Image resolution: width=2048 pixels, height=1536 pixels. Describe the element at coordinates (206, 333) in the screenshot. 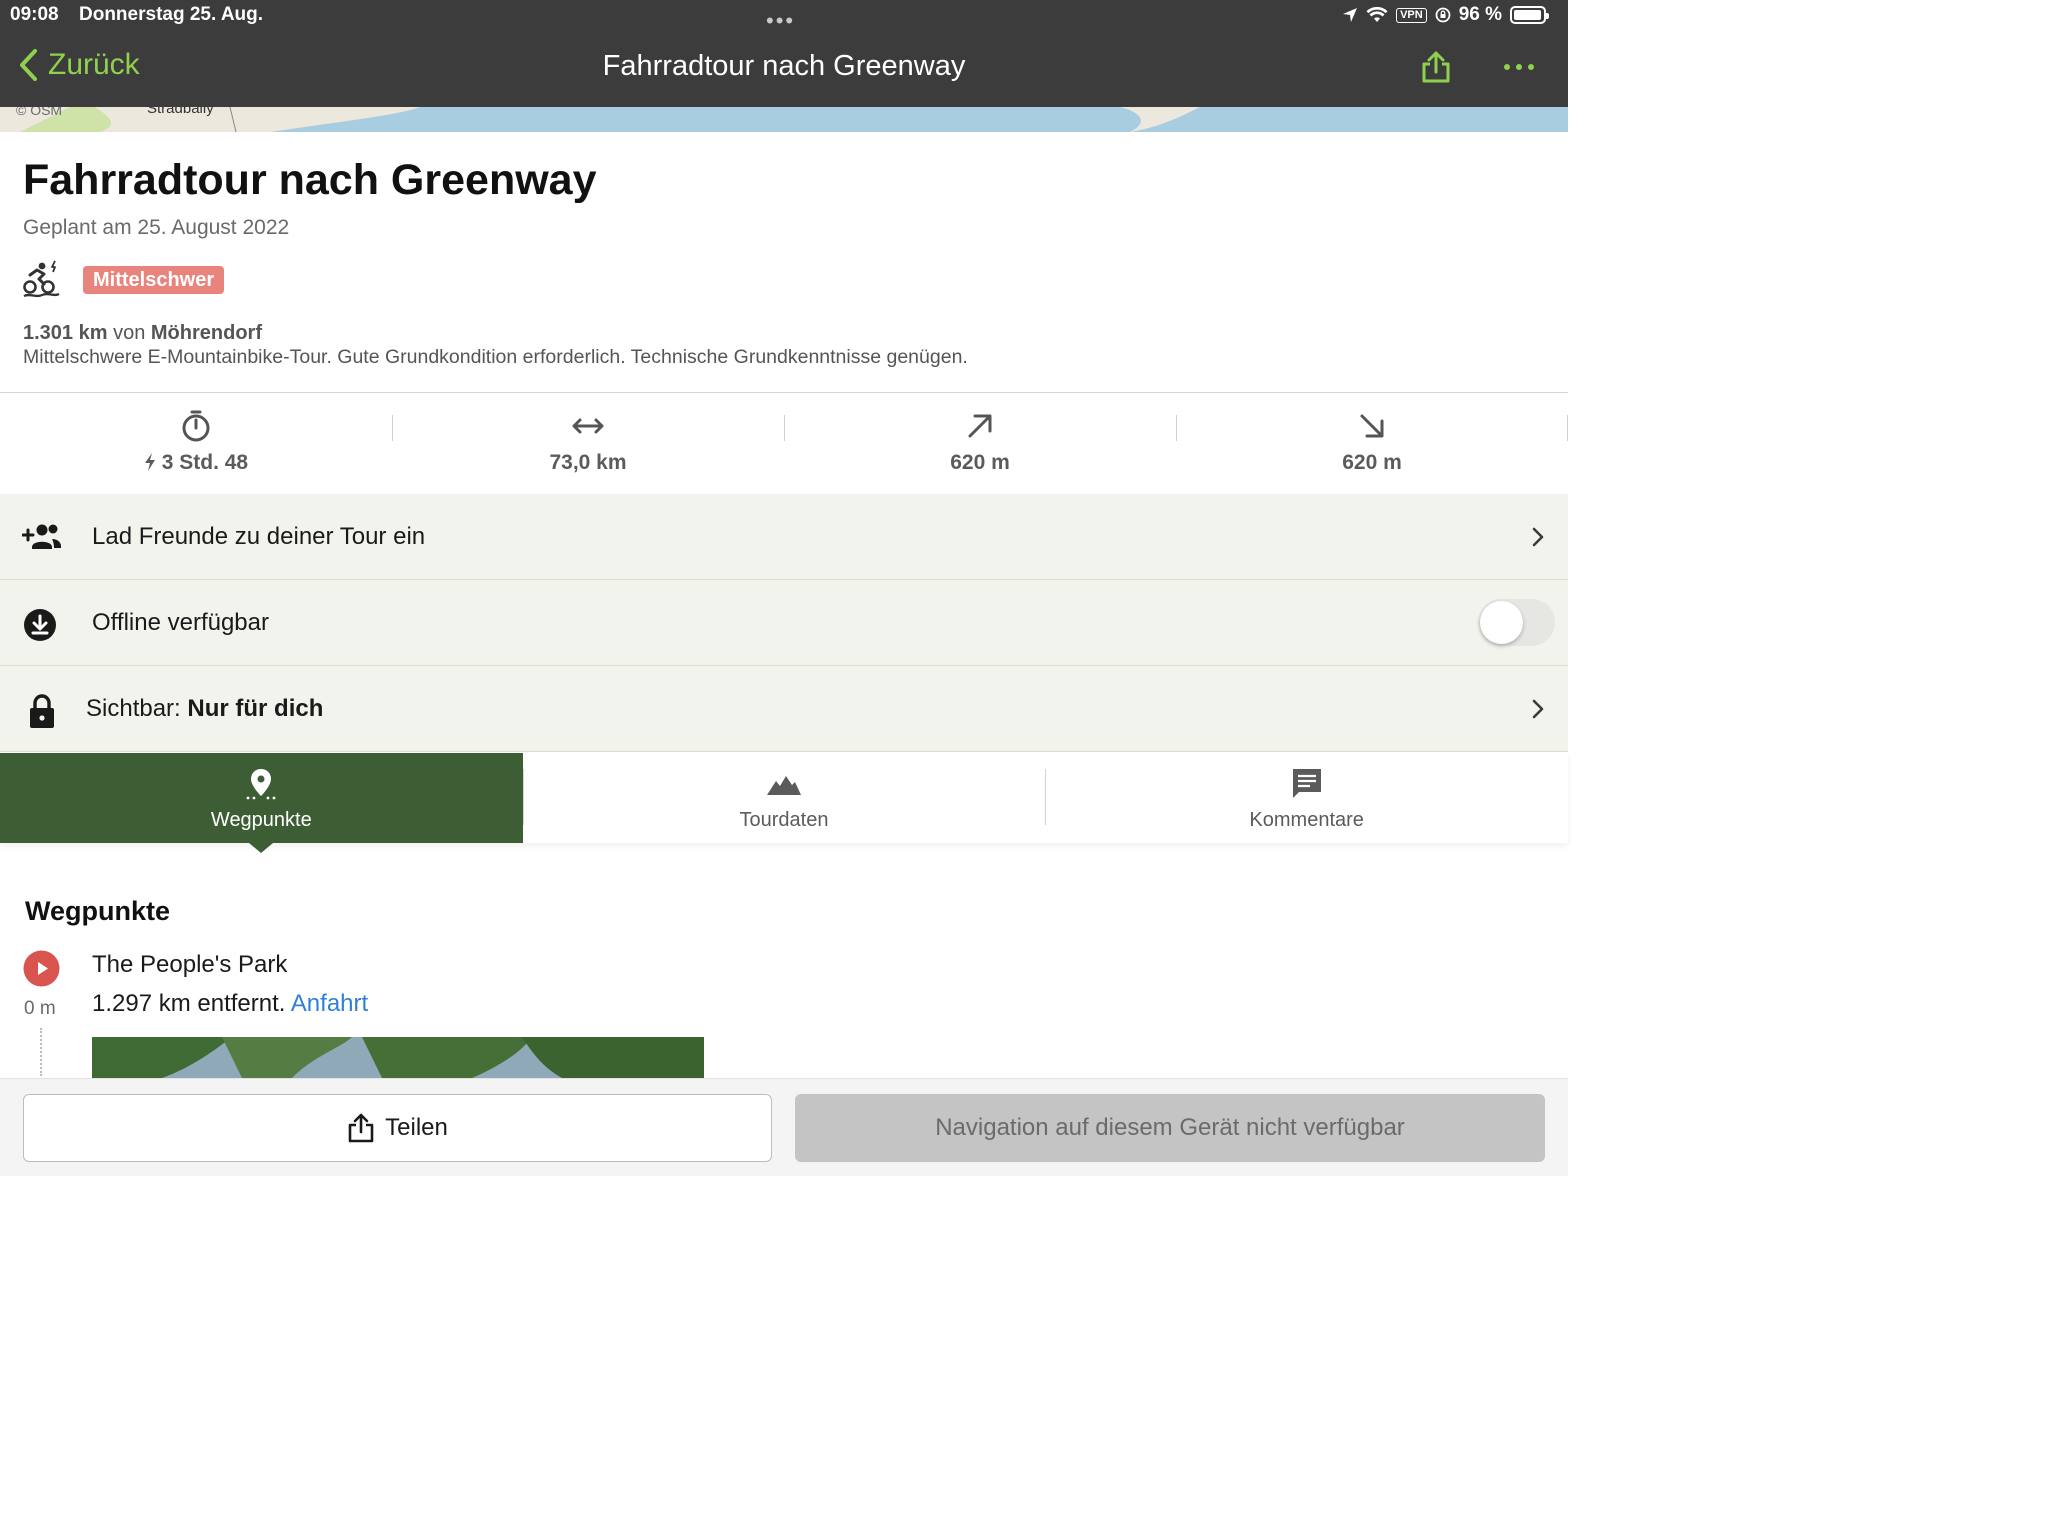

I see `start-place: Möhrendorf` at that location.